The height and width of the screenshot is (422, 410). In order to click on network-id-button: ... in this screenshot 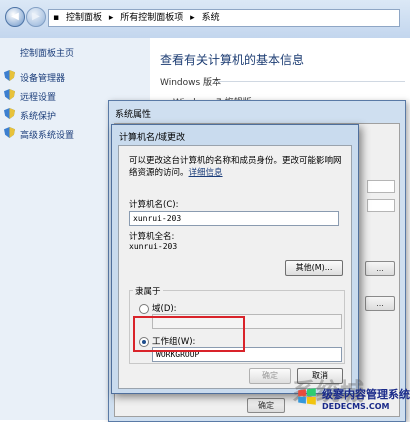, I will do `click(380, 303)`.